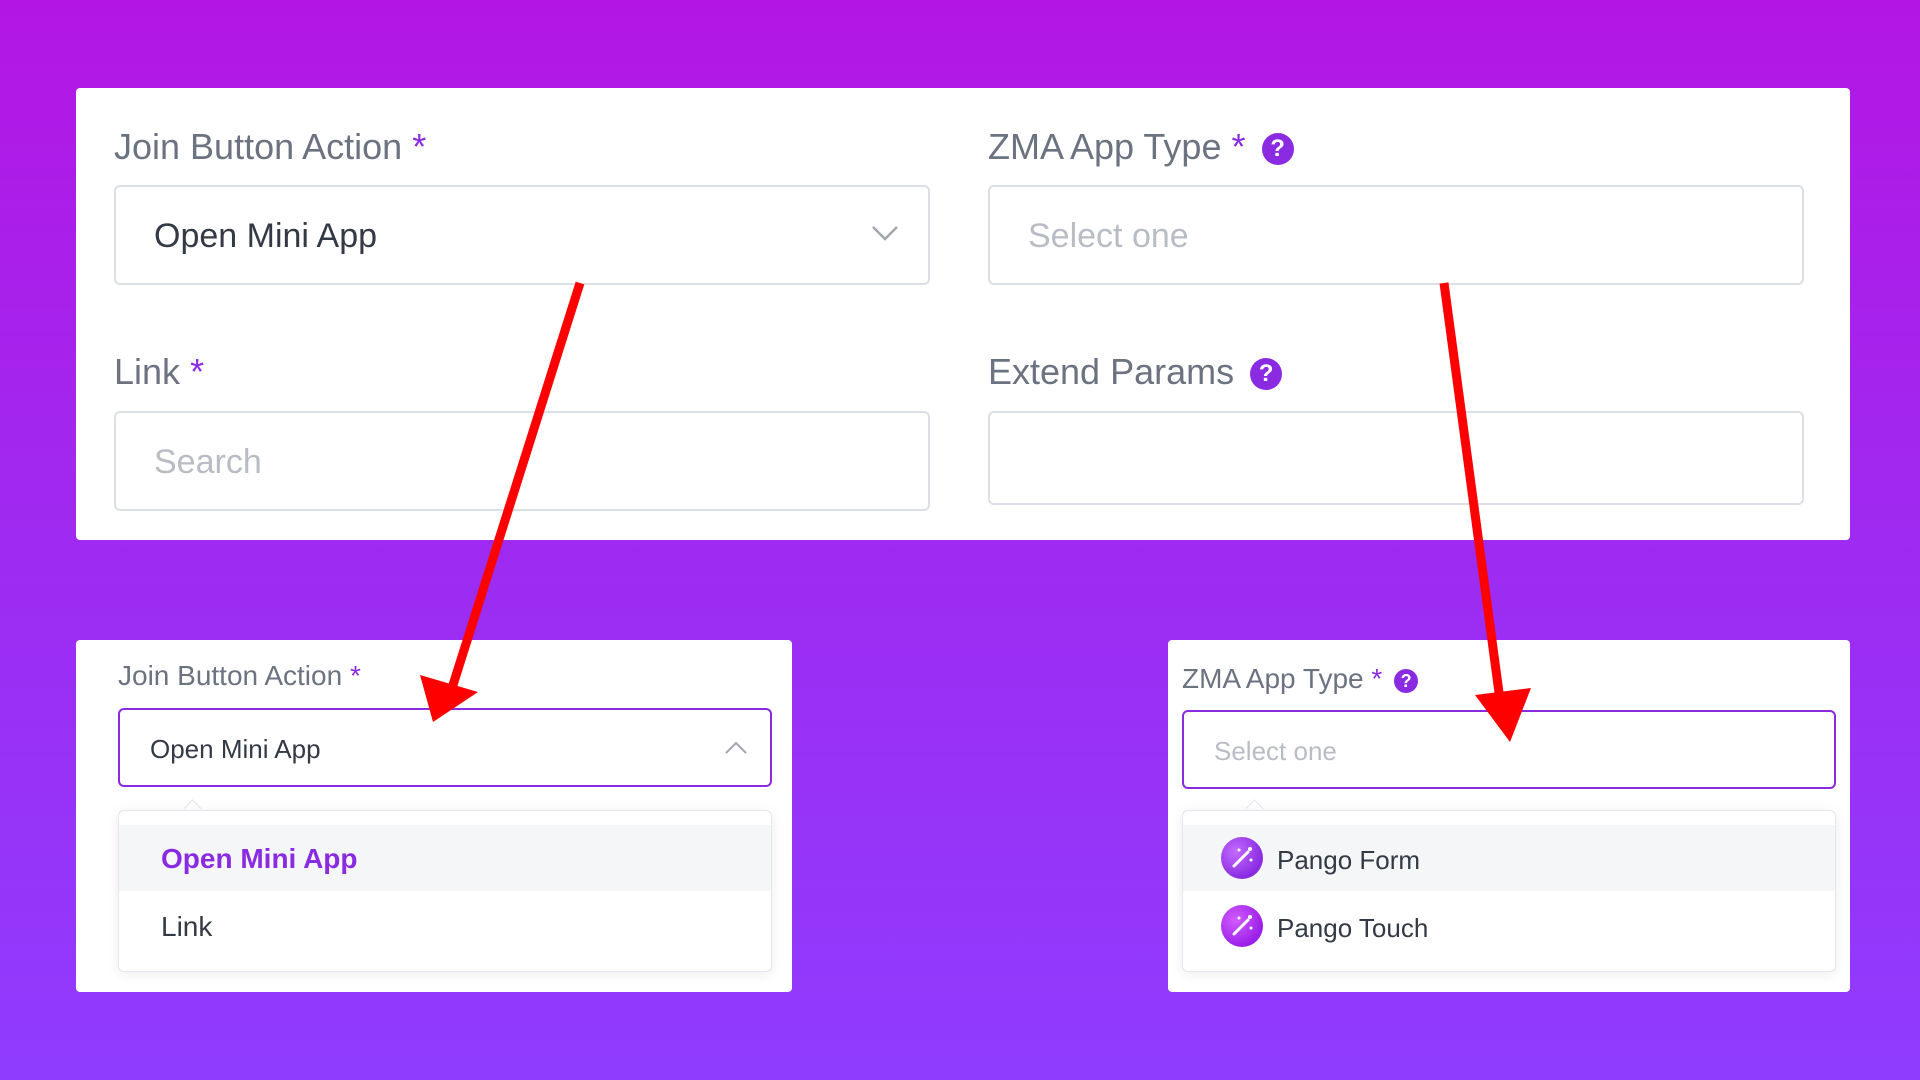 Image resolution: width=1920 pixels, height=1080 pixels. What do you see at coordinates (502, 501) in the screenshot?
I see `arrow-left` at bounding box center [502, 501].